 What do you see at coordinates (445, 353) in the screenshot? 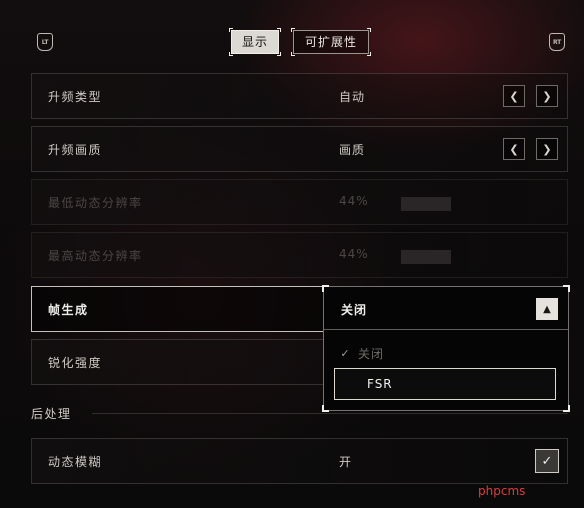
I see `dropdown-option-off: ✓ 关闭` at bounding box center [445, 353].